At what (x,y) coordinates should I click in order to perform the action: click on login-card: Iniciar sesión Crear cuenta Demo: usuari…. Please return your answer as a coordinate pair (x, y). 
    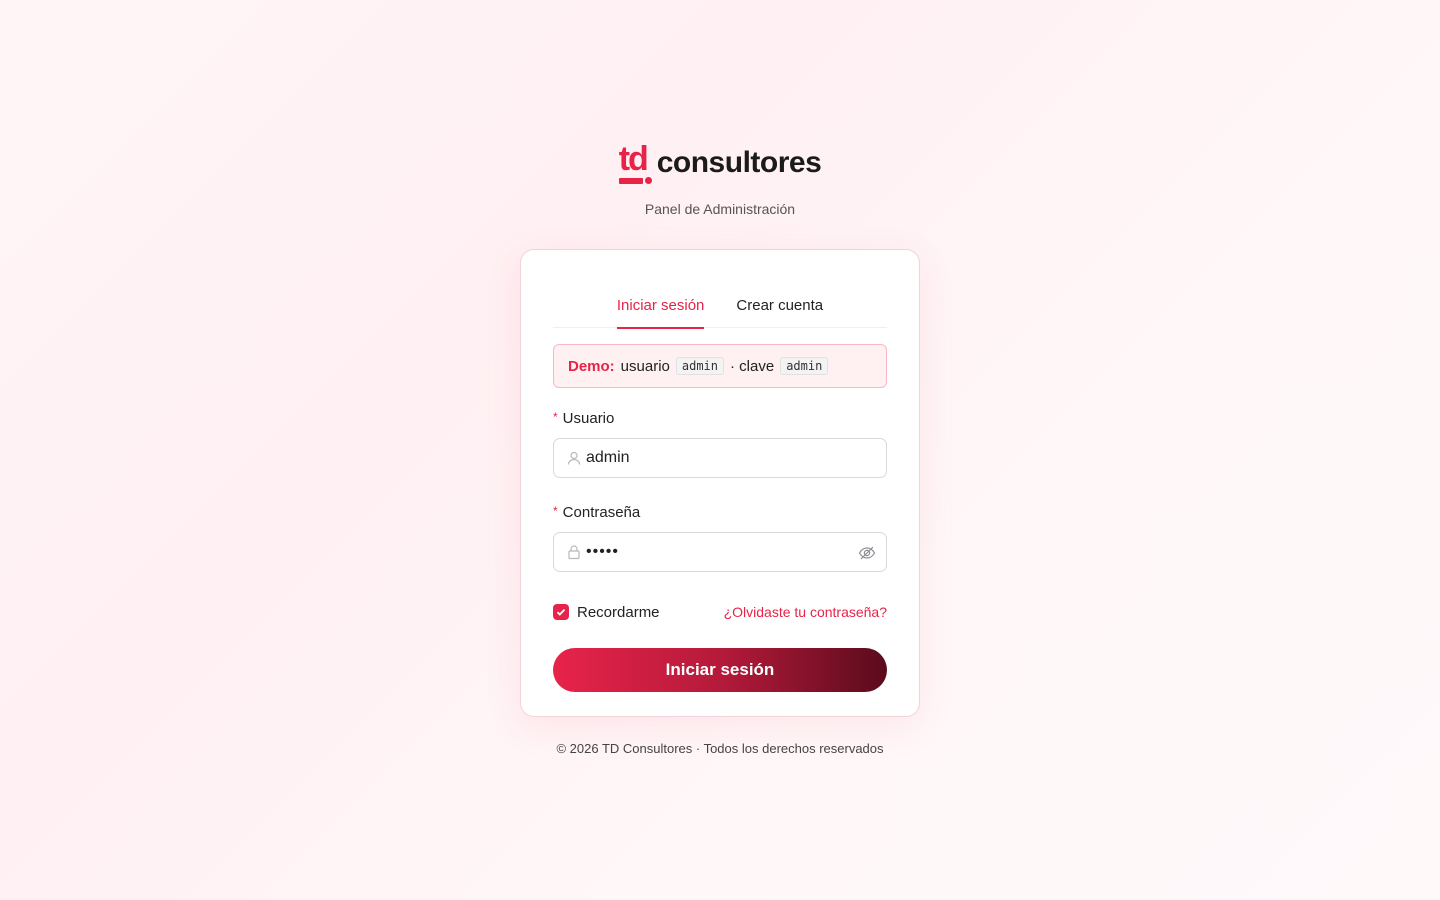
    Looking at the image, I should click on (720, 483).